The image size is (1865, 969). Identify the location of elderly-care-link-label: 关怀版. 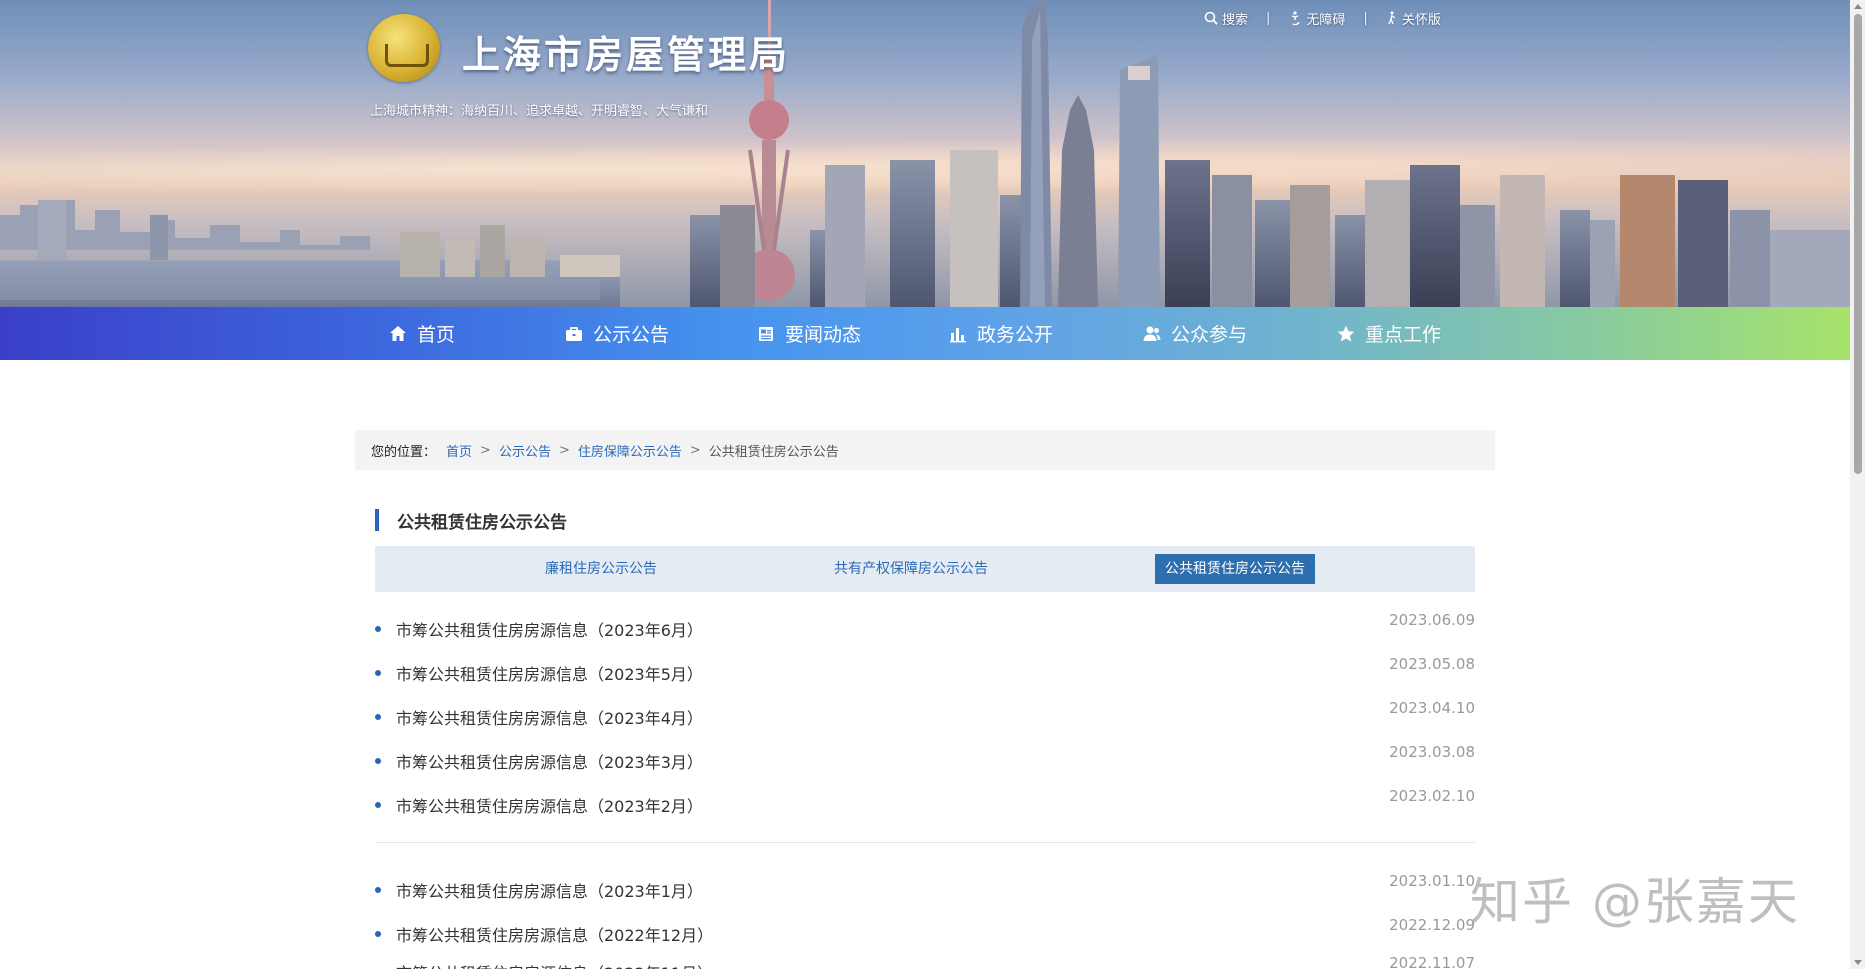
(1421, 20).